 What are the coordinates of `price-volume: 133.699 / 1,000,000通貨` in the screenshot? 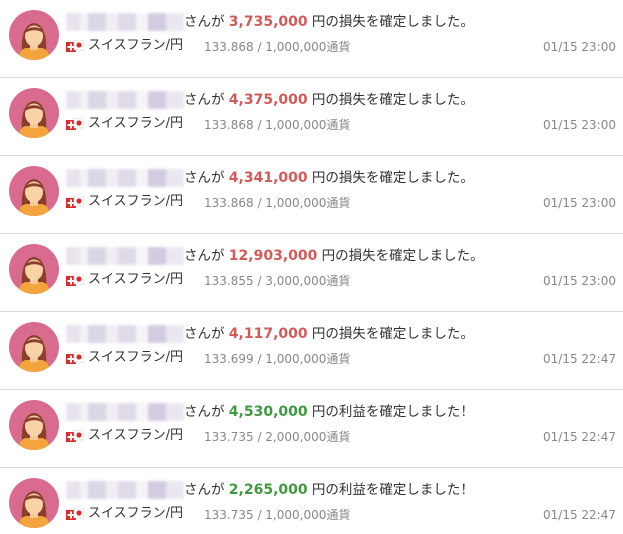 It's located at (277, 359).